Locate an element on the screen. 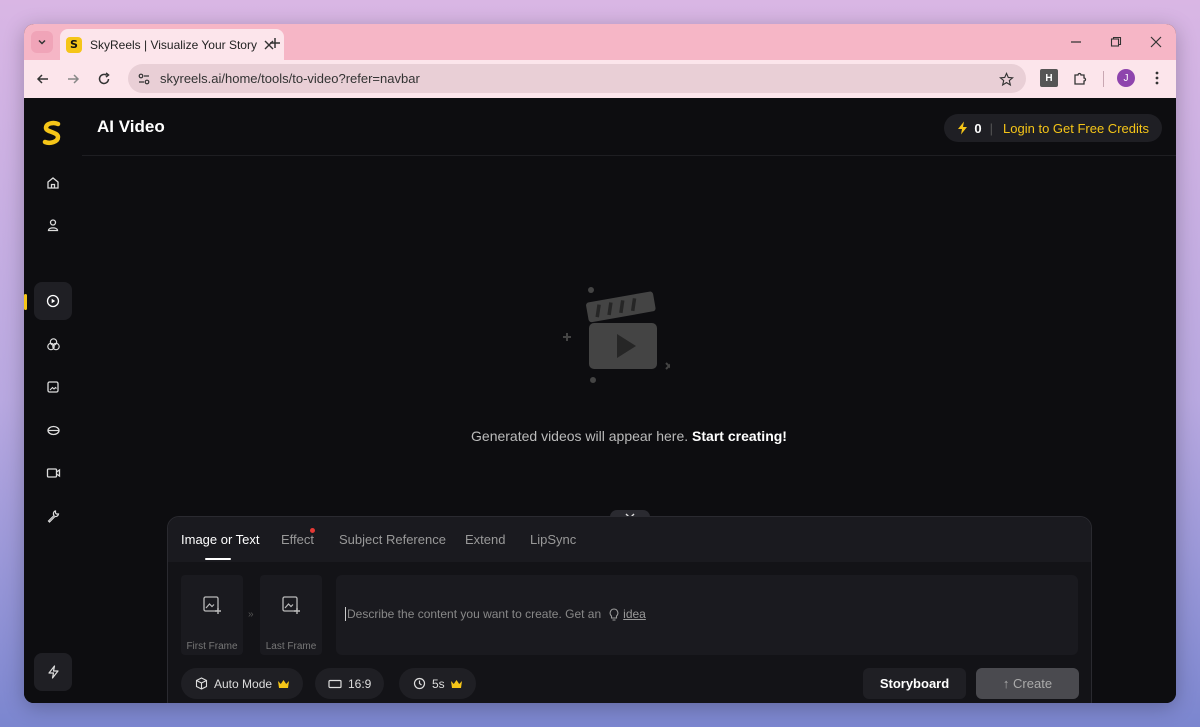  duration-label: 5s is located at coordinates (438, 683).